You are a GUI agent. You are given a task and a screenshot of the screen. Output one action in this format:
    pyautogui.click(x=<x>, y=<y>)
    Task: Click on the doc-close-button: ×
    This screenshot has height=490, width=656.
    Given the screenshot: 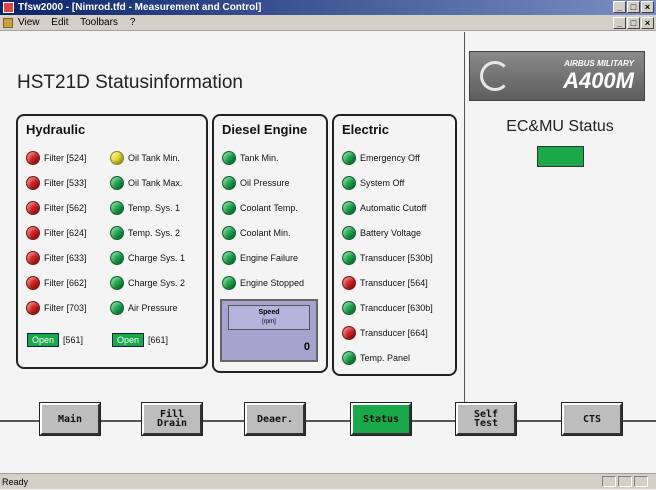 What is the action you would take?
    pyautogui.click(x=647, y=23)
    